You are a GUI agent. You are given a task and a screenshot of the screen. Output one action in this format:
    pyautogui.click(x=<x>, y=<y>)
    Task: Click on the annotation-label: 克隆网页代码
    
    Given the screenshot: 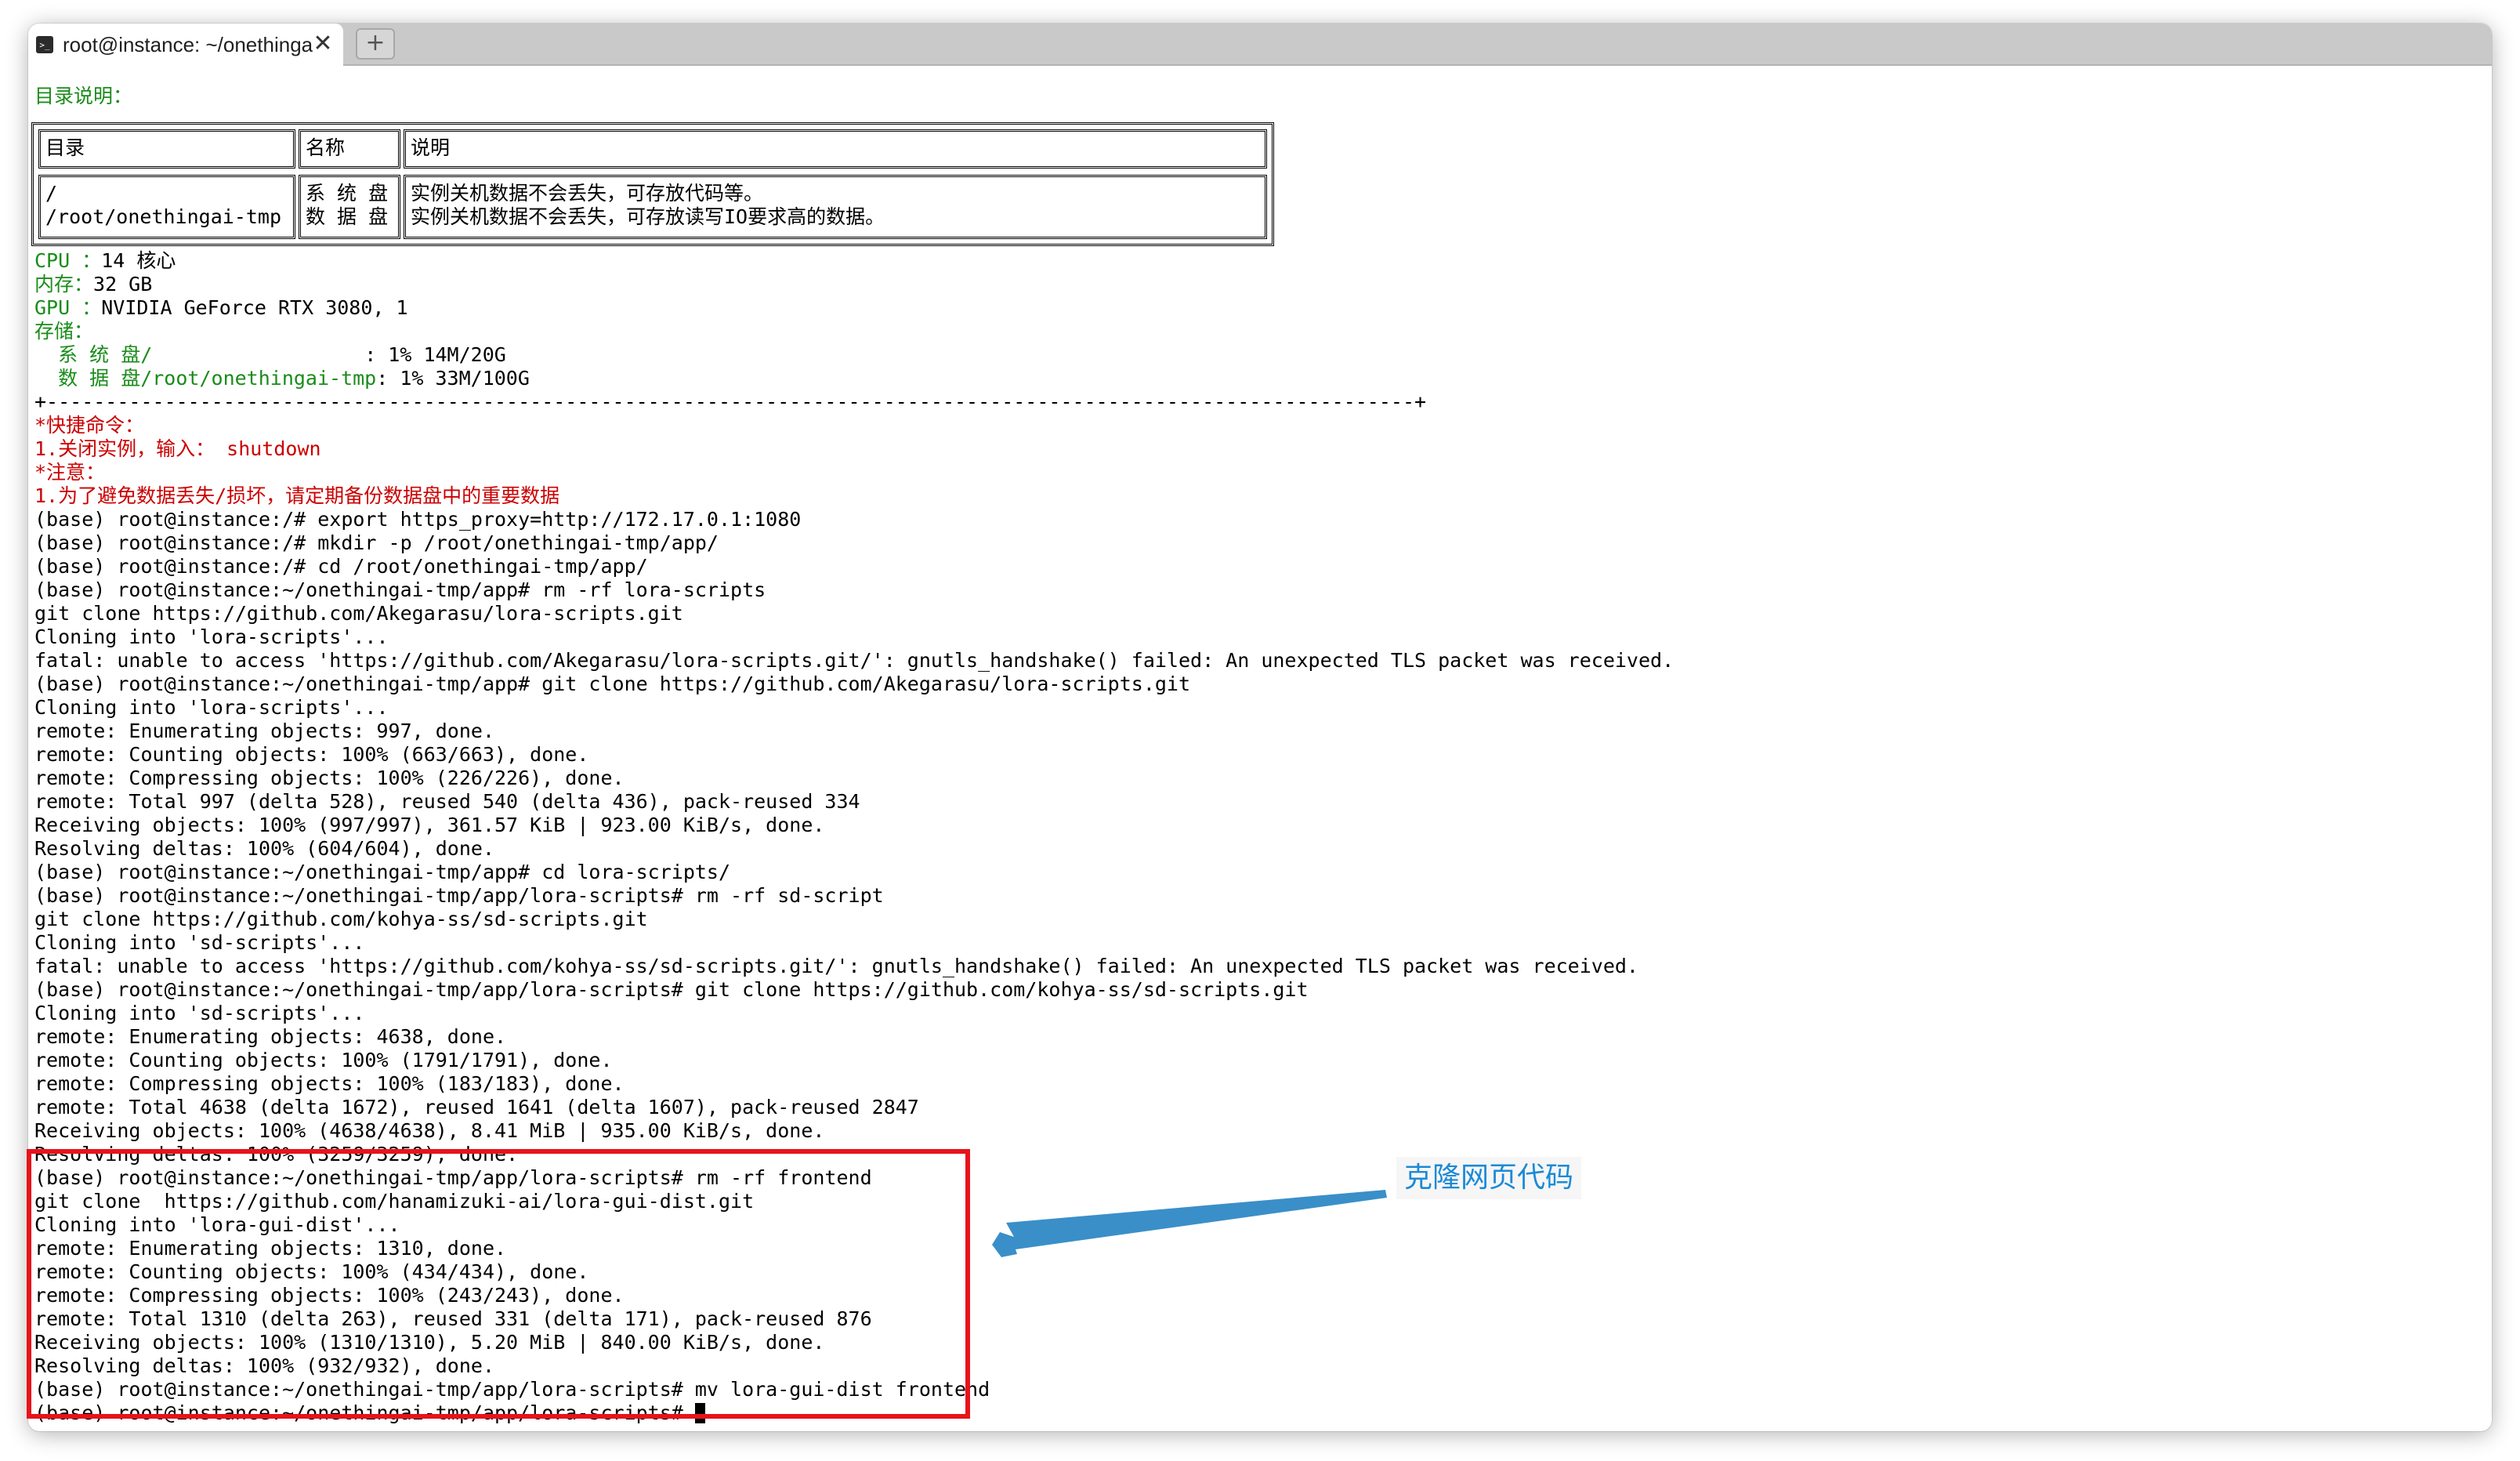 What is the action you would take?
    pyautogui.click(x=1489, y=1178)
    